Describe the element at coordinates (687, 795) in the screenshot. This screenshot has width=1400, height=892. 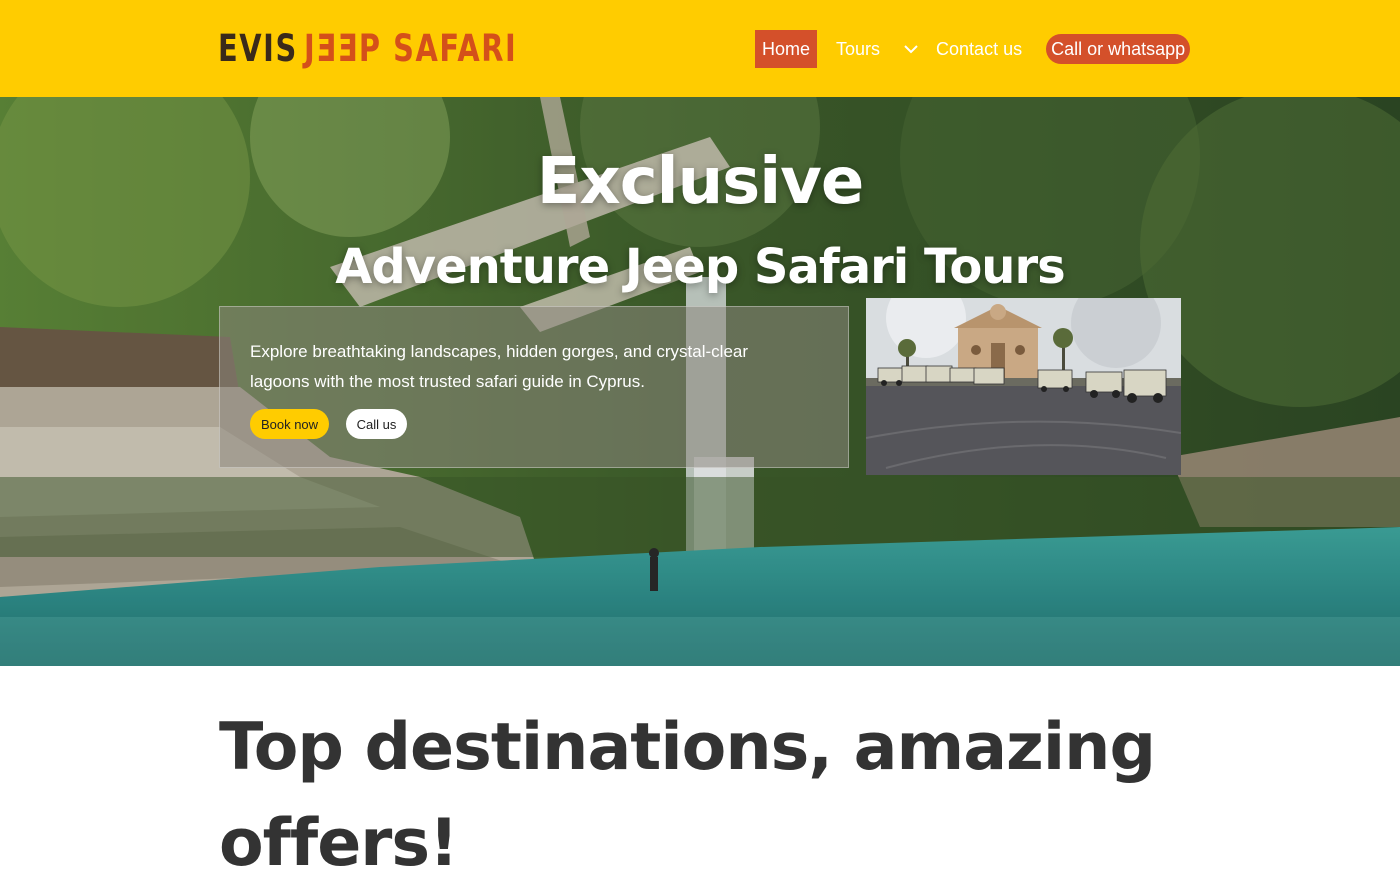
I see `section-heading-top-destinations: Top destinations, amazing offers!` at that location.